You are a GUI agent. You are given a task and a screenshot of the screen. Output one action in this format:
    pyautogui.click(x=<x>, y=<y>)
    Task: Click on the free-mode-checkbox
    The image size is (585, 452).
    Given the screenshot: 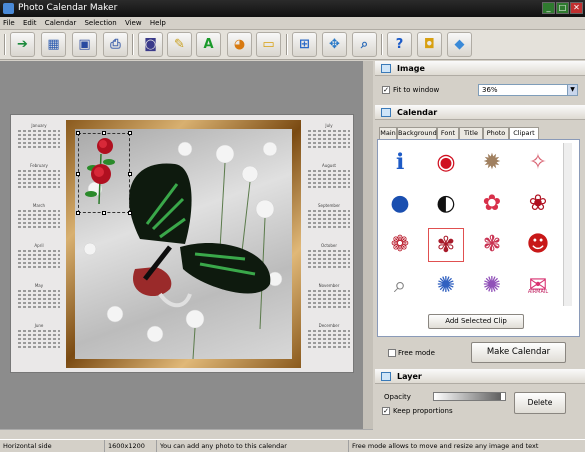 What is the action you would take?
    pyautogui.click(x=392, y=353)
    